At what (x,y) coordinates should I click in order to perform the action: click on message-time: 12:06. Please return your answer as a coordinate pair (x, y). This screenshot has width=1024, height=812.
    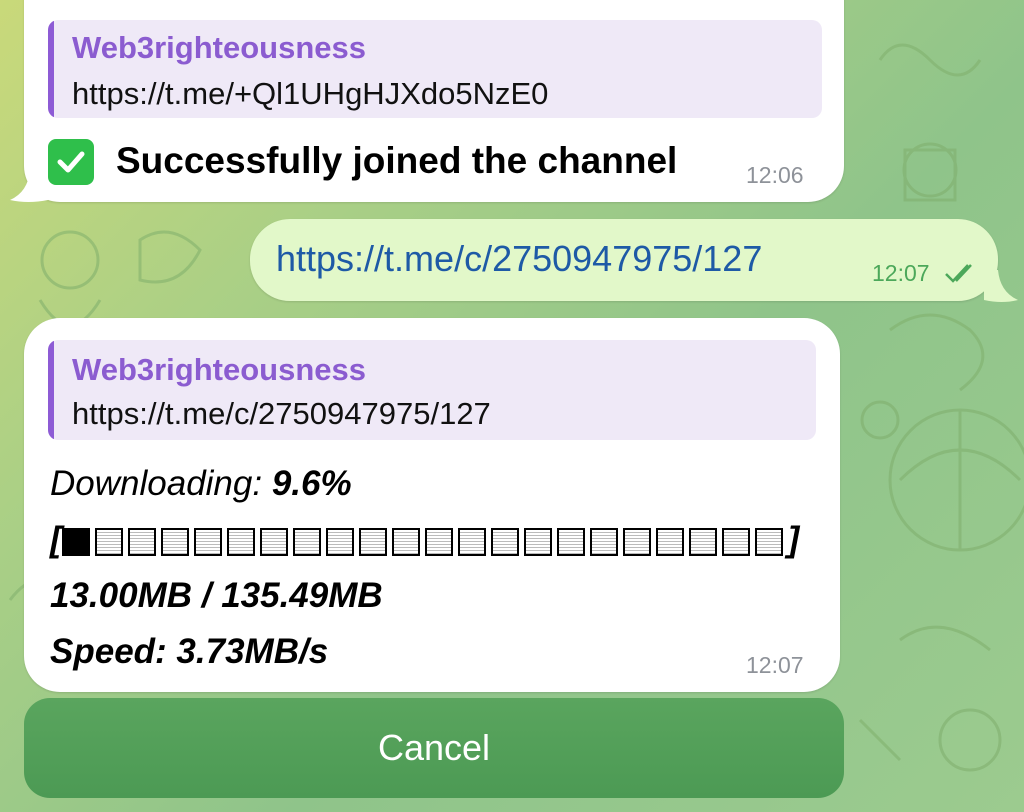
    Looking at the image, I should click on (775, 175).